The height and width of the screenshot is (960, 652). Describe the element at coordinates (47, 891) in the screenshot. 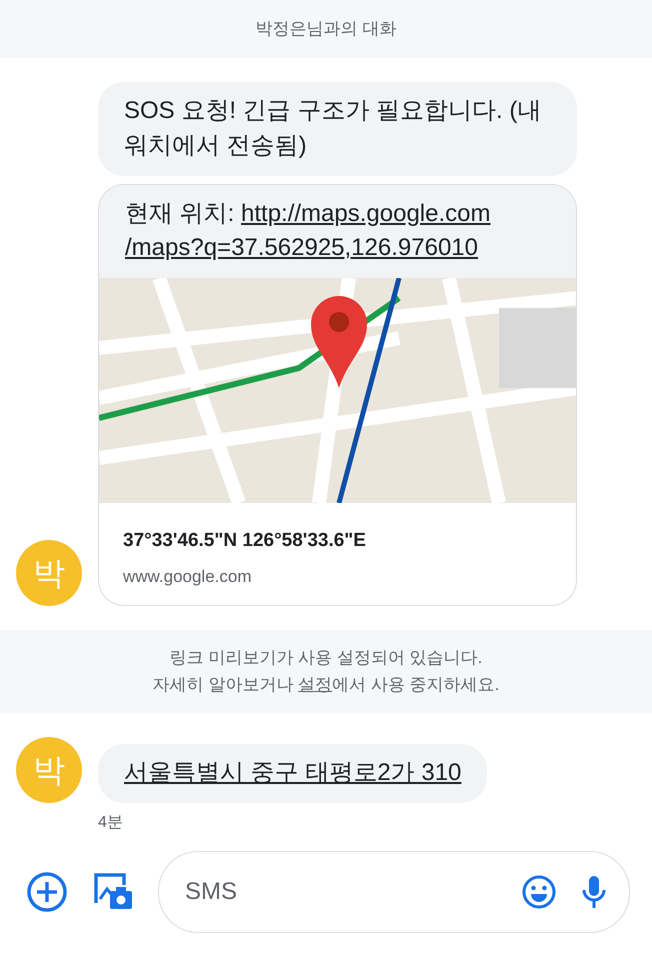

I see `add-icon` at that location.